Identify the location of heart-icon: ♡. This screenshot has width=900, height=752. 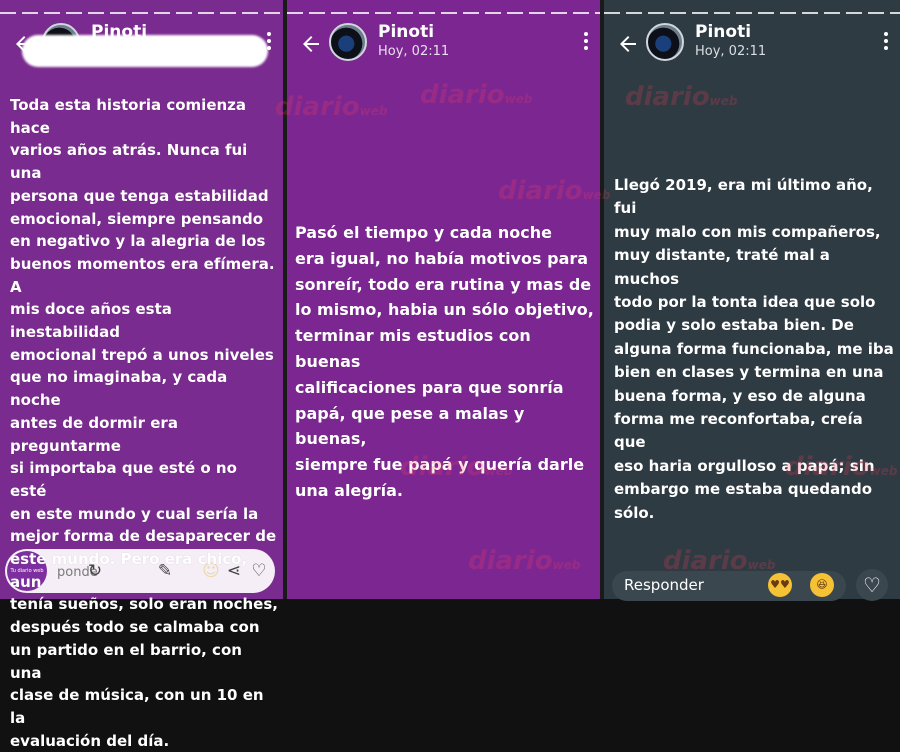
(872, 585).